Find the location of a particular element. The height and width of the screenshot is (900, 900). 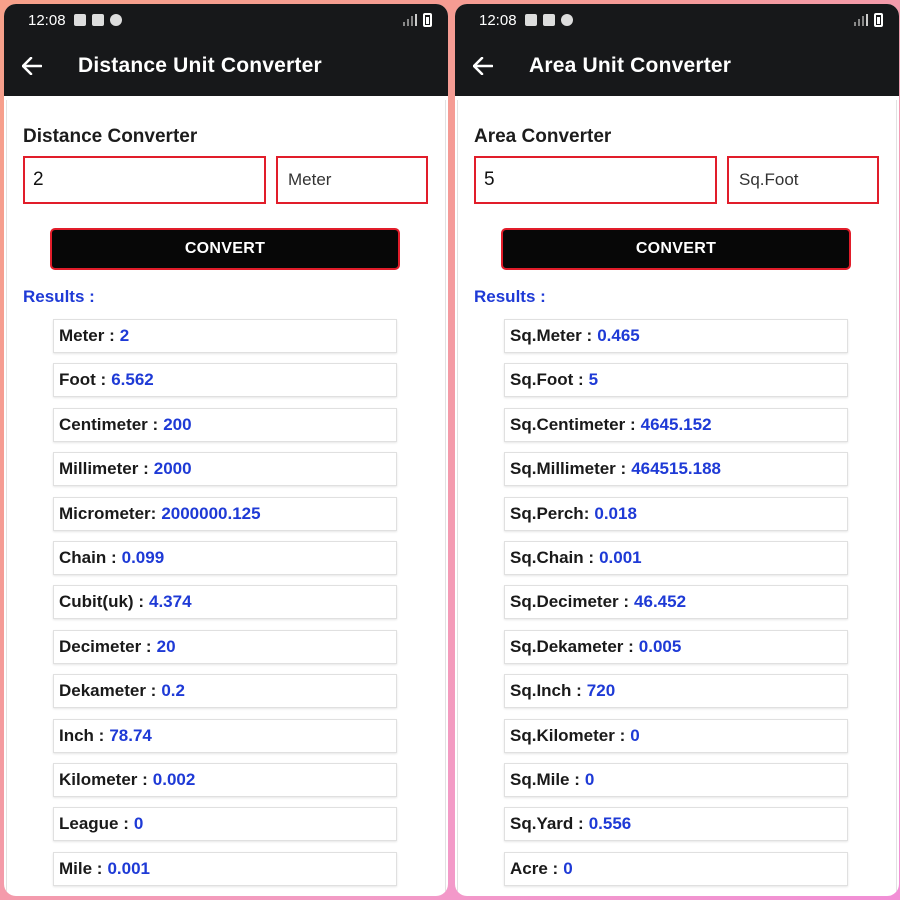

result-row: Acre :0 is located at coordinates (676, 868).